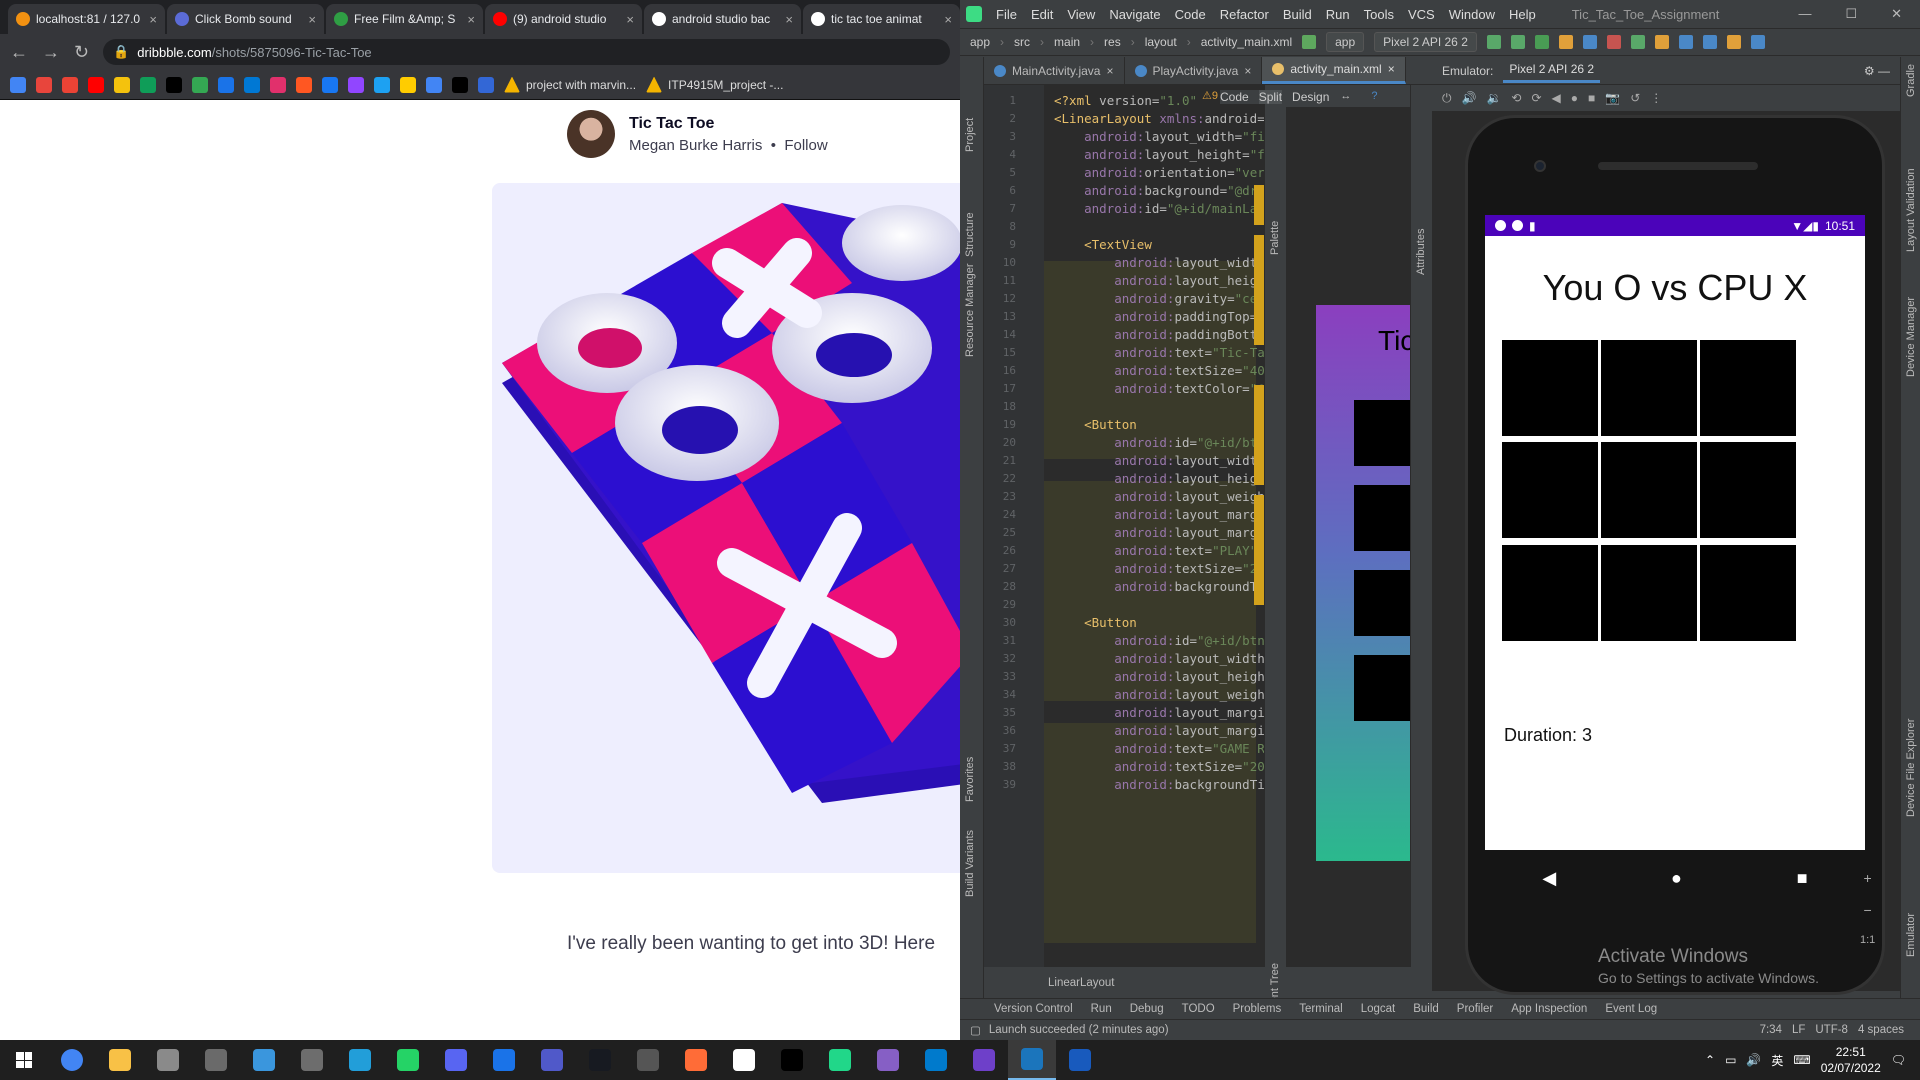 The image size is (1920, 1080). What do you see at coordinates (1612, 98) in the screenshot?
I see `screenshot-icon: 📷` at bounding box center [1612, 98].